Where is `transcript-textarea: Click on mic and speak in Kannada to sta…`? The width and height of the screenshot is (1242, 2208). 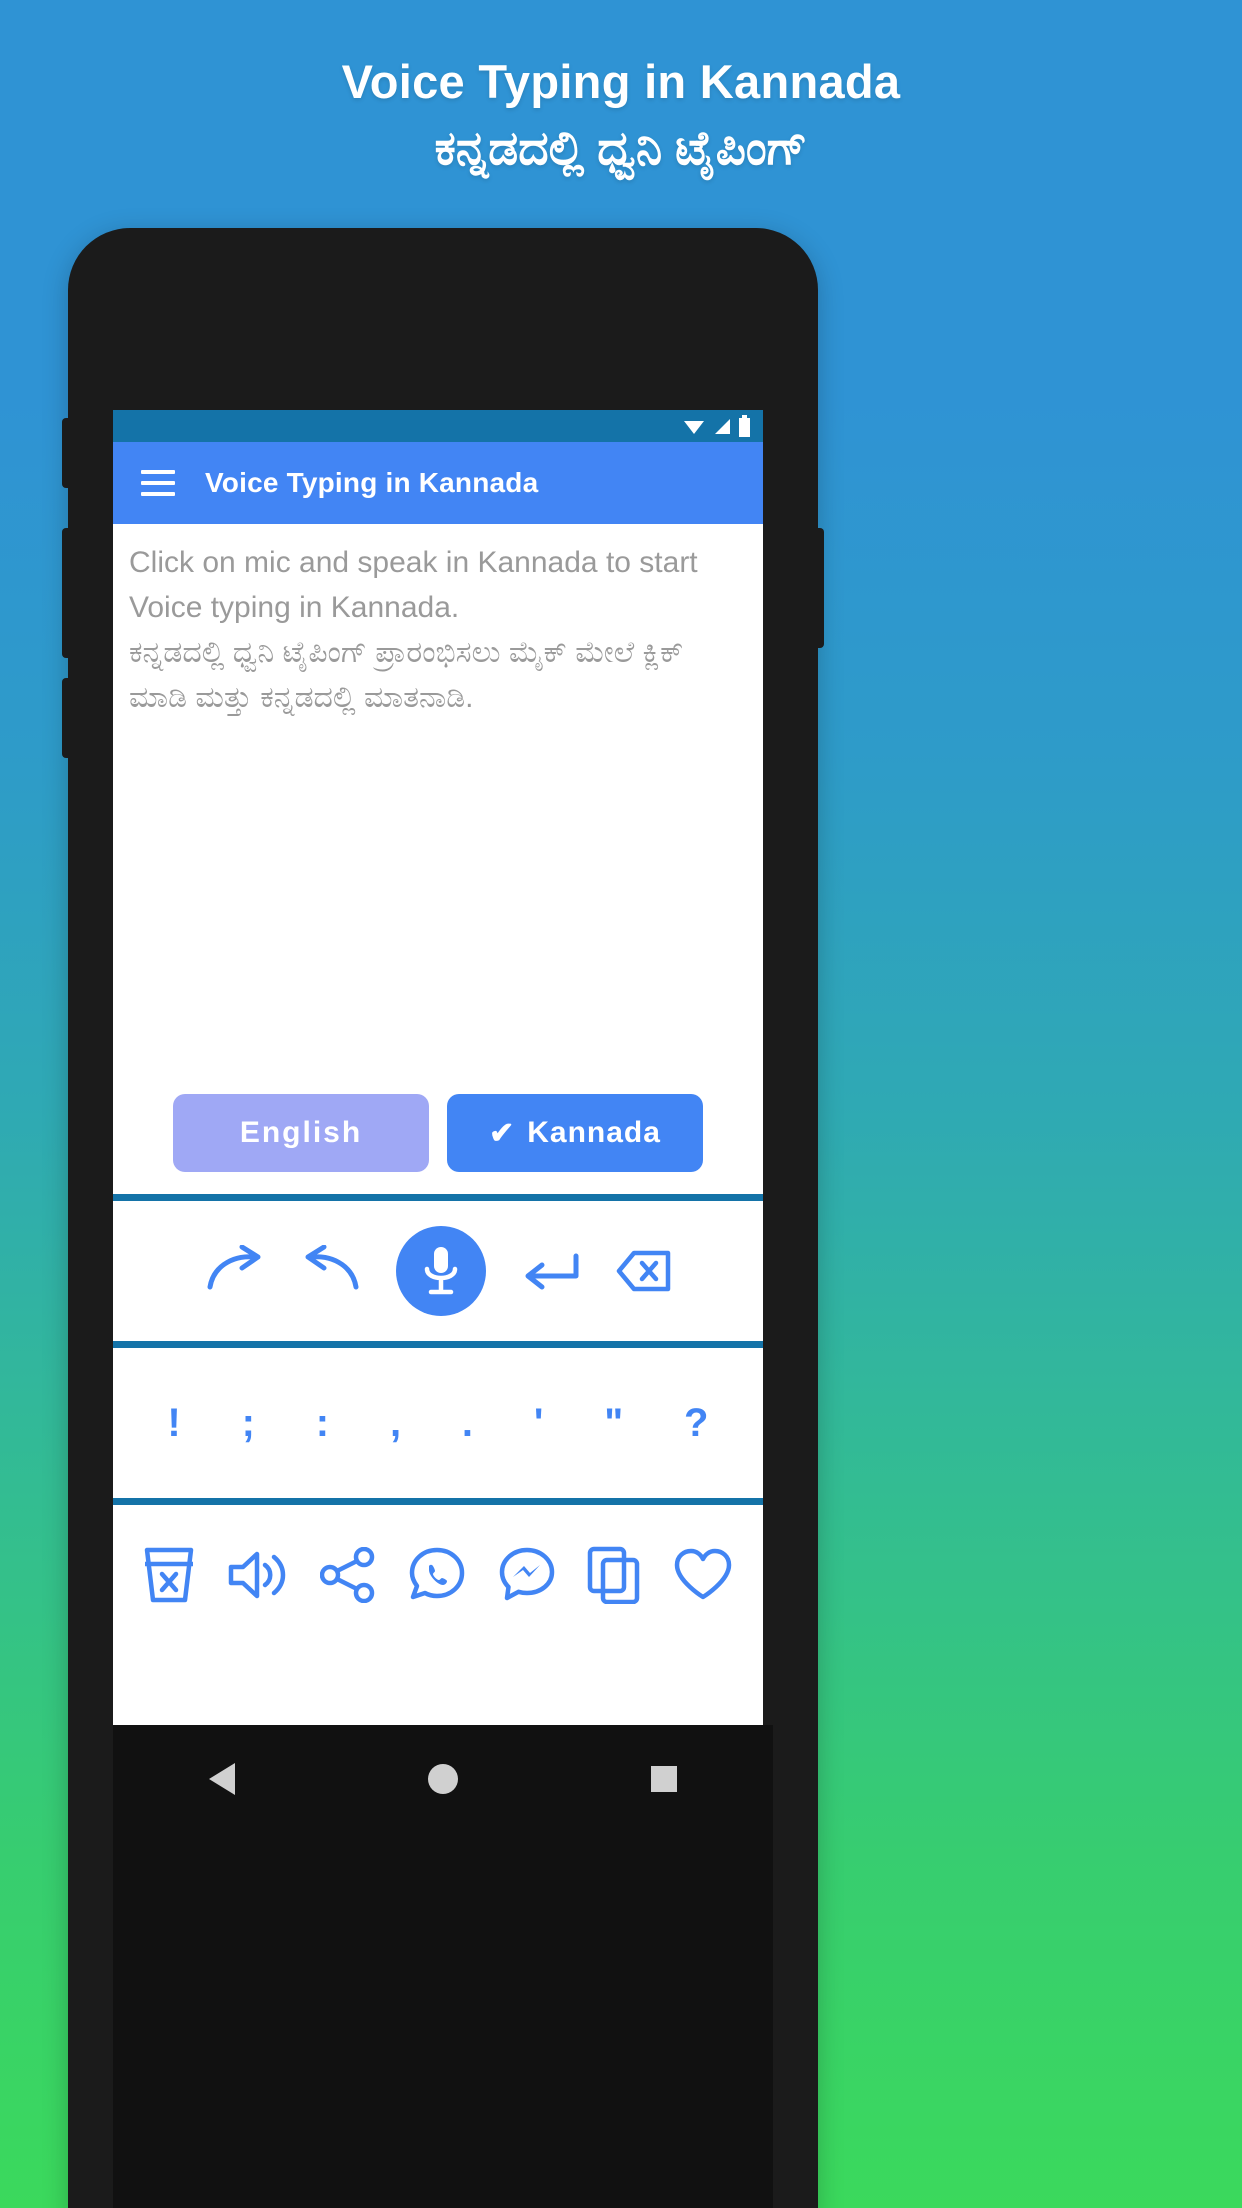 transcript-textarea: Click on mic and speak in Kannada to sta… is located at coordinates (438, 804).